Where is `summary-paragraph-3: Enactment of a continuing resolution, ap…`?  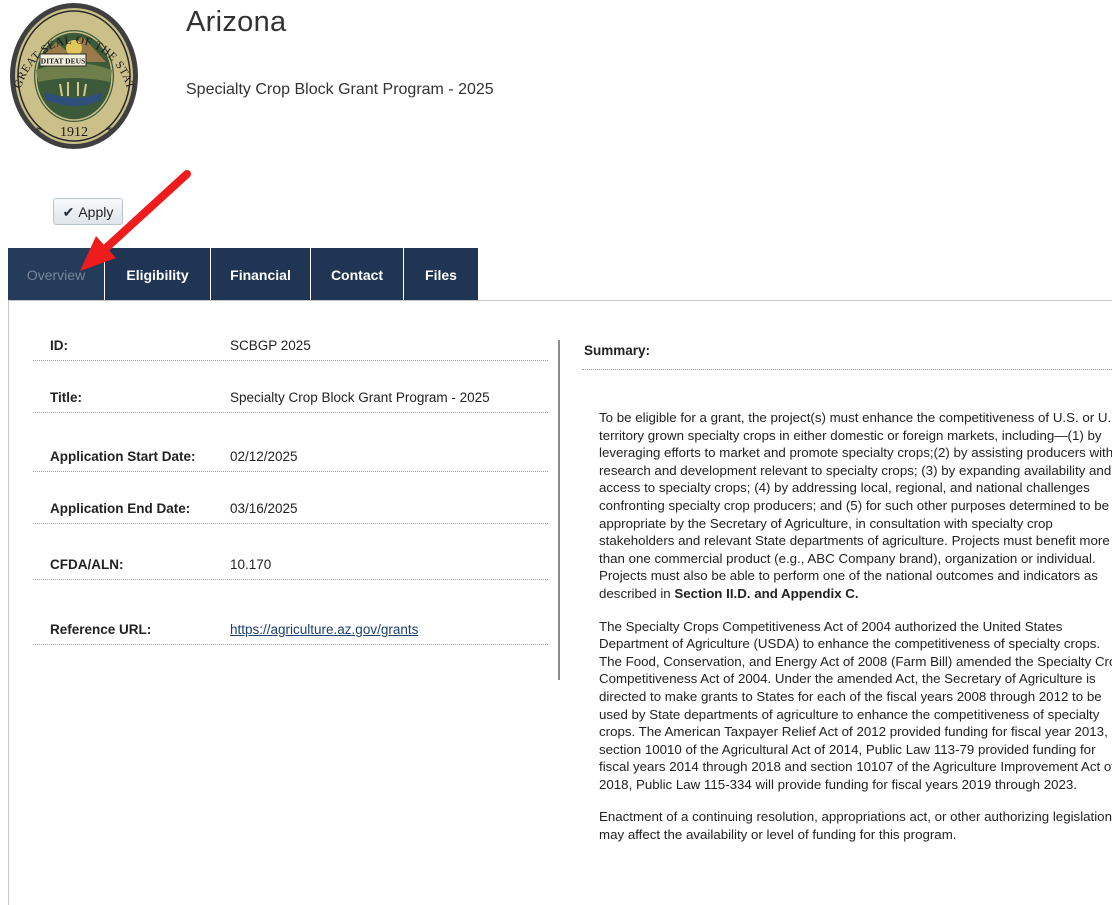
summary-paragraph-3: Enactment of a continuing resolution, ap… is located at coordinates (855, 825).